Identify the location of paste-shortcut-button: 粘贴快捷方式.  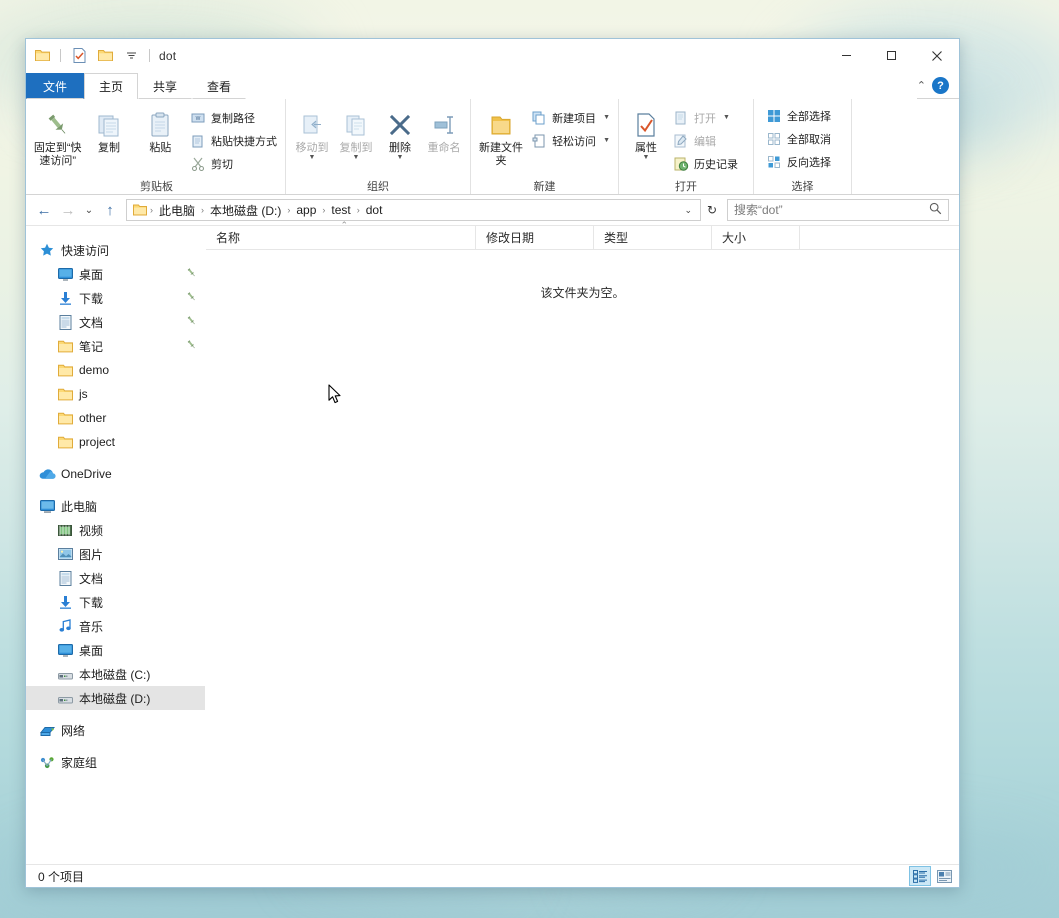
(233, 140).